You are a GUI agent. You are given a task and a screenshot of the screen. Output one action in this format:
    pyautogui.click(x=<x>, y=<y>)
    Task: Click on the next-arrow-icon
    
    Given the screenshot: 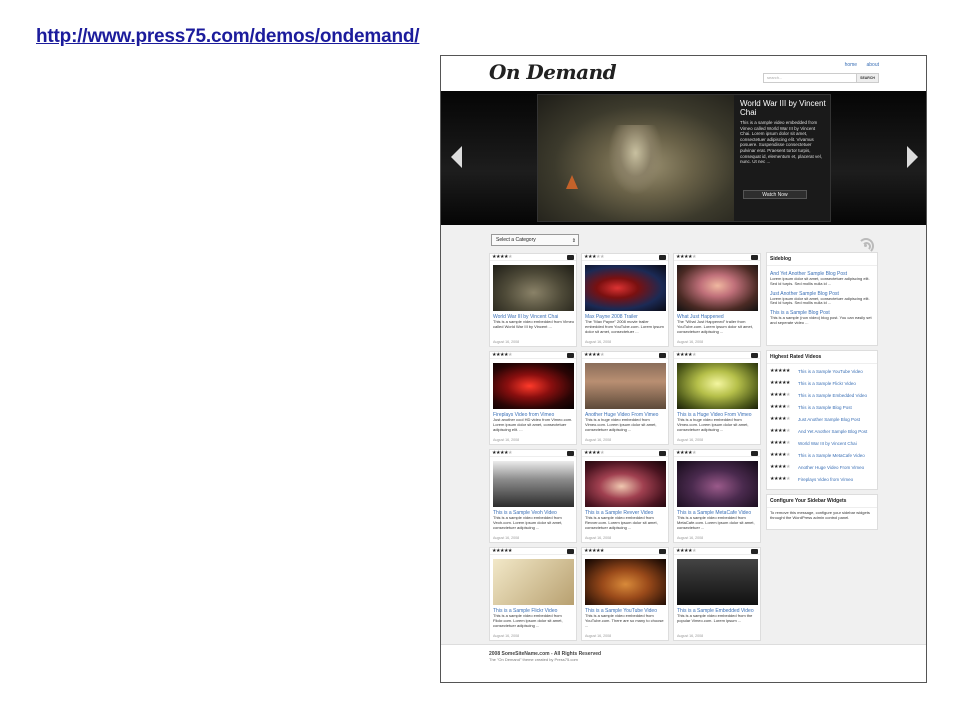 What is the action you would take?
    pyautogui.click(x=912, y=157)
    